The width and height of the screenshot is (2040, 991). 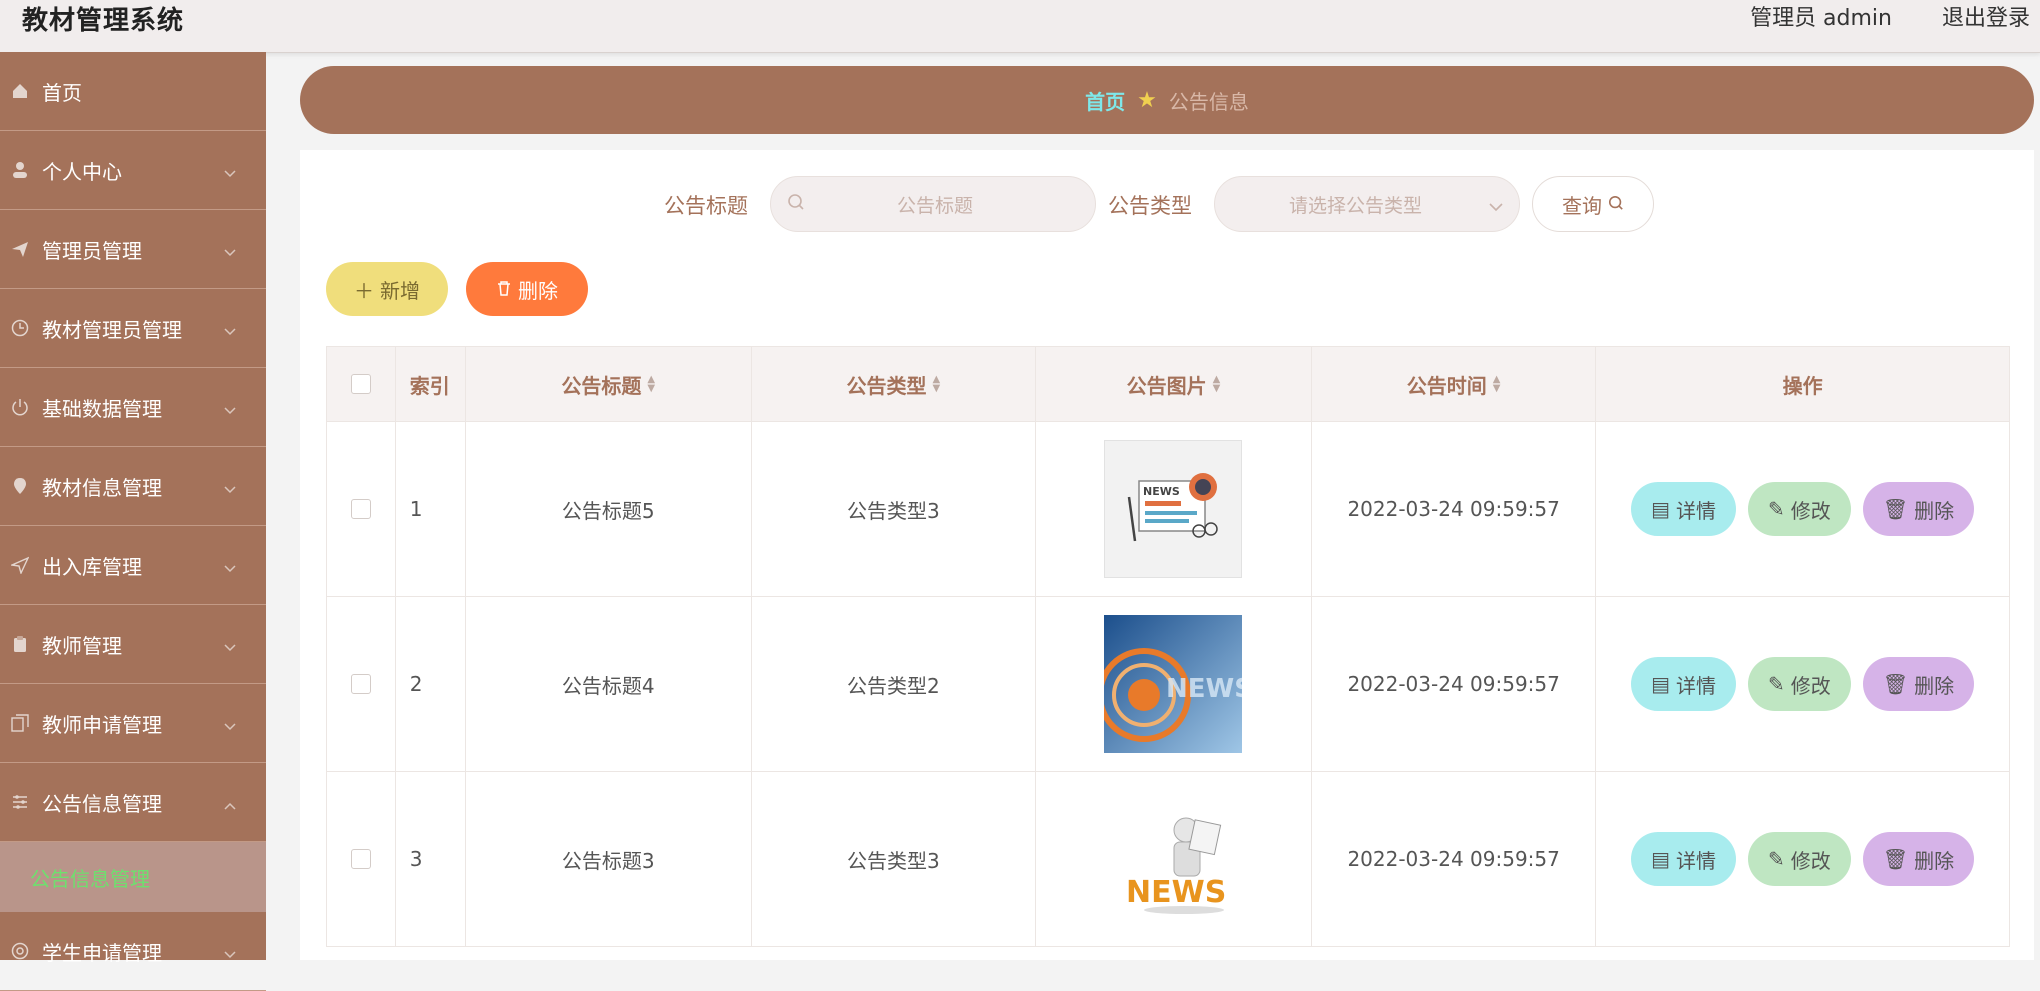 What do you see at coordinates (133, 951) in the screenshot?
I see `sidebar-item-student-requests: 学生申请管理` at bounding box center [133, 951].